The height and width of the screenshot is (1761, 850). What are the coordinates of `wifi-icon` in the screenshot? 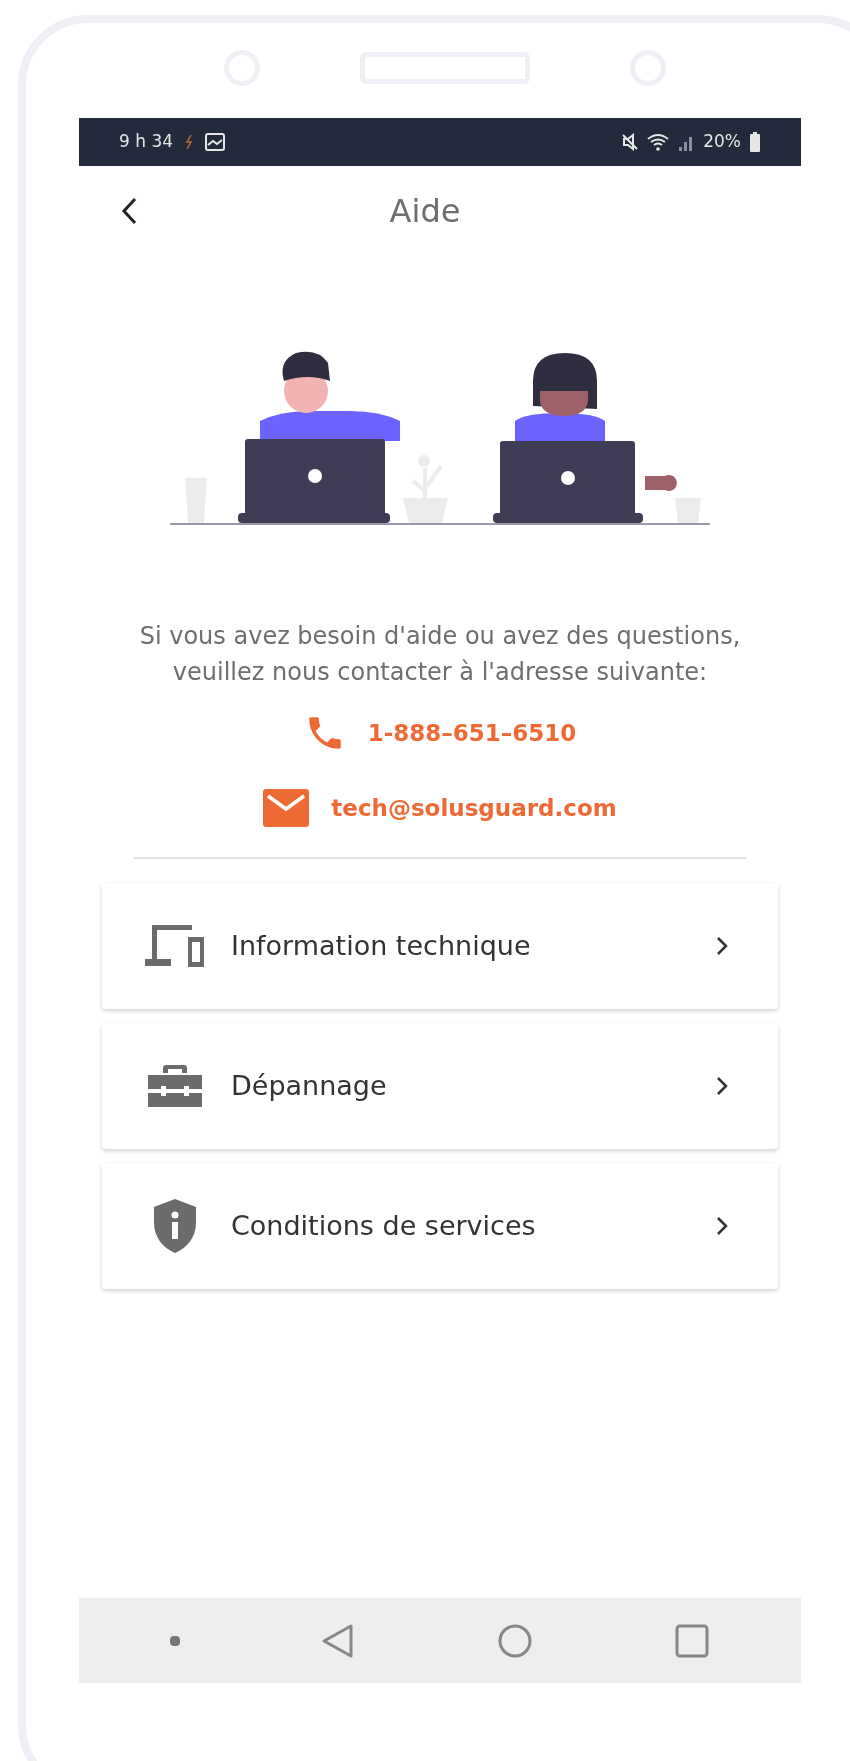 It's located at (658, 142).